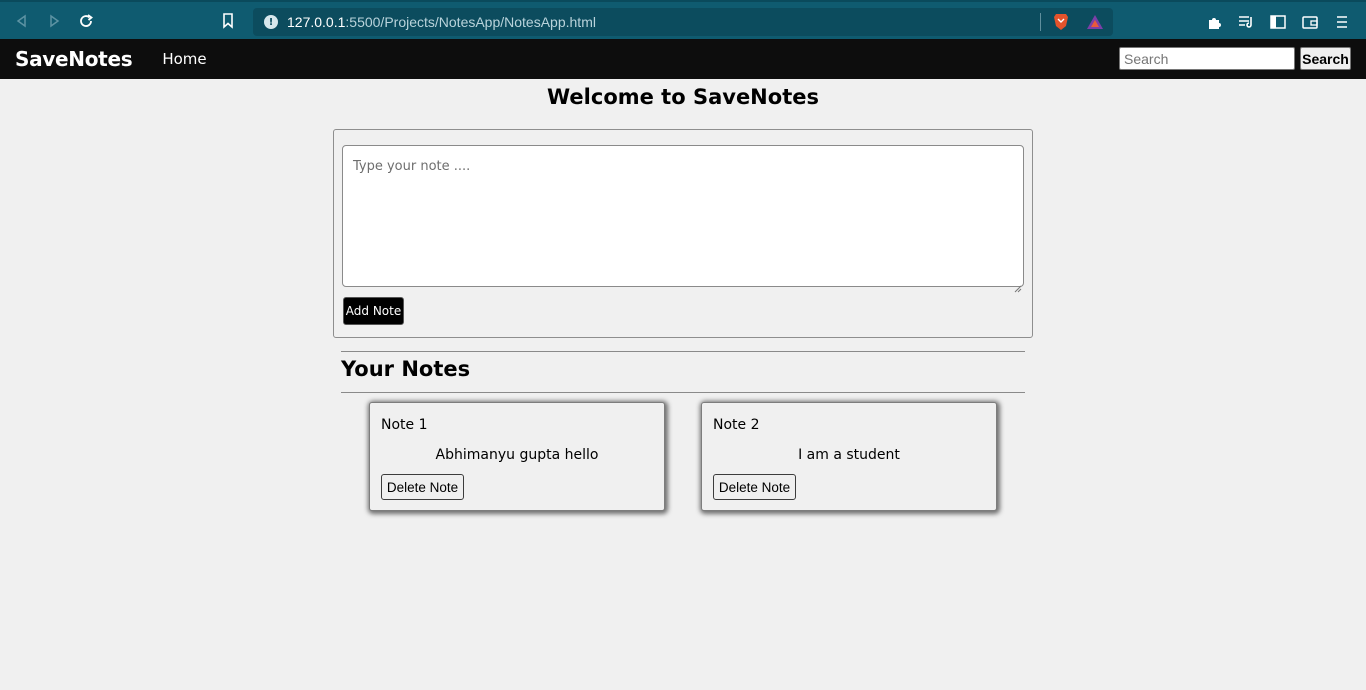 This screenshot has width=1366, height=690. I want to click on bookmark-icon, so click(228, 23).